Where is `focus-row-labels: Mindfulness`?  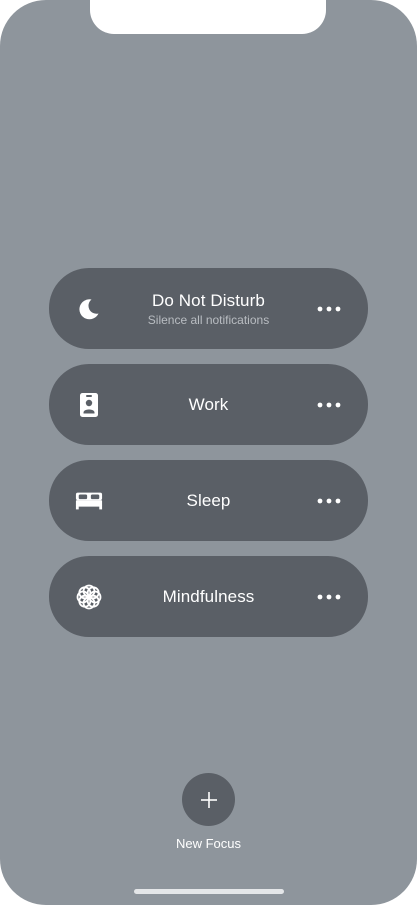 focus-row-labels: Mindfulness is located at coordinates (208, 597).